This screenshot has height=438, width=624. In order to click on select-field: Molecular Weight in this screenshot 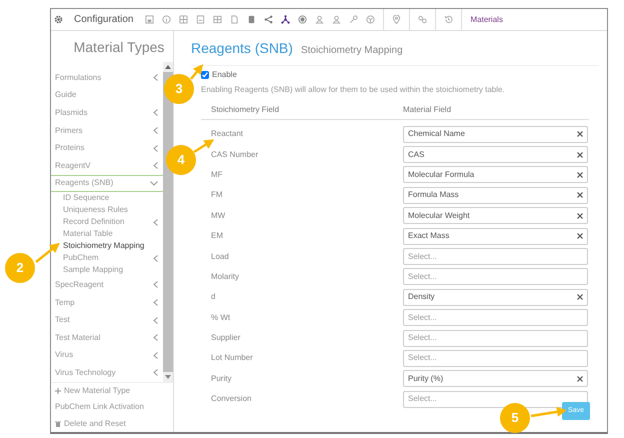, I will do `click(495, 215)`.